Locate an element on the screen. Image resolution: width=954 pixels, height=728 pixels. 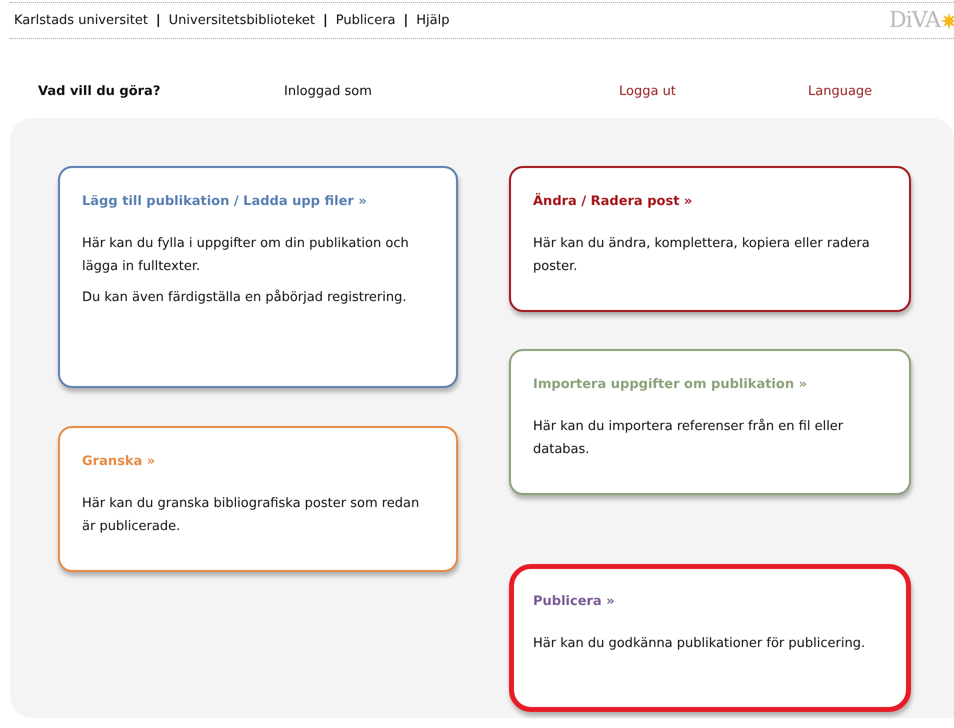
logo-text: DiVA is located at coordinates (914, 20).